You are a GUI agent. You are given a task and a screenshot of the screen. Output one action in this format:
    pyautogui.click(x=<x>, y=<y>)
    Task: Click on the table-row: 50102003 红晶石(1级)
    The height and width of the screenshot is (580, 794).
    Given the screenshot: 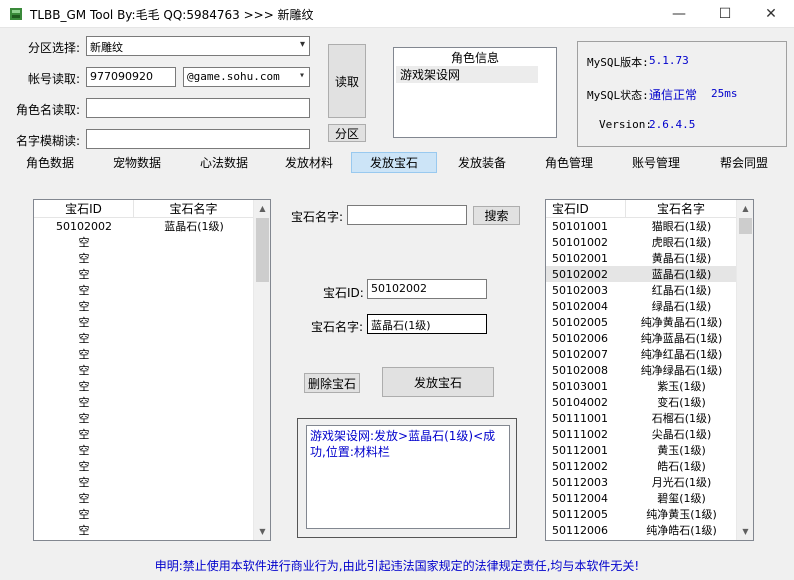 What is the action you would take?
    pyautogui.click(x=641, y=290)
    